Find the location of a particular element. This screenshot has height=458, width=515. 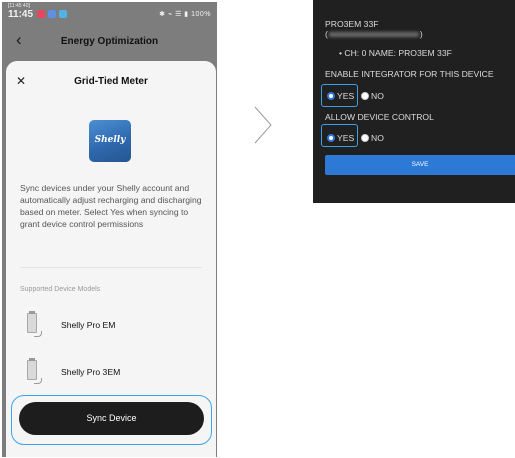

page-title: Energy Optimization is located at coordinates (109, 41).